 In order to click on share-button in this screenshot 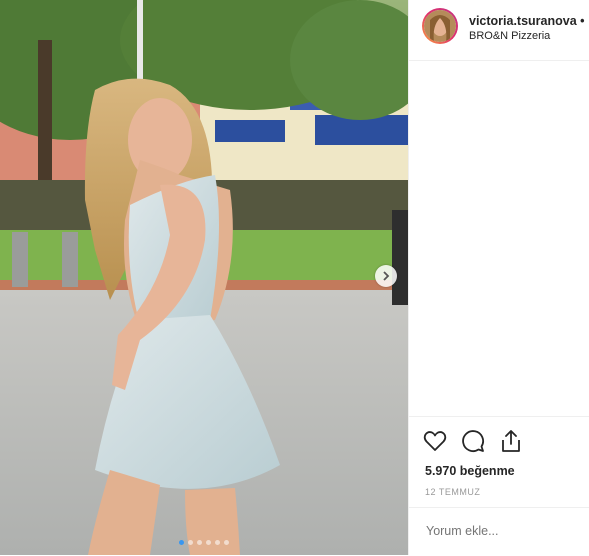, I will do `click(512, 442)`.